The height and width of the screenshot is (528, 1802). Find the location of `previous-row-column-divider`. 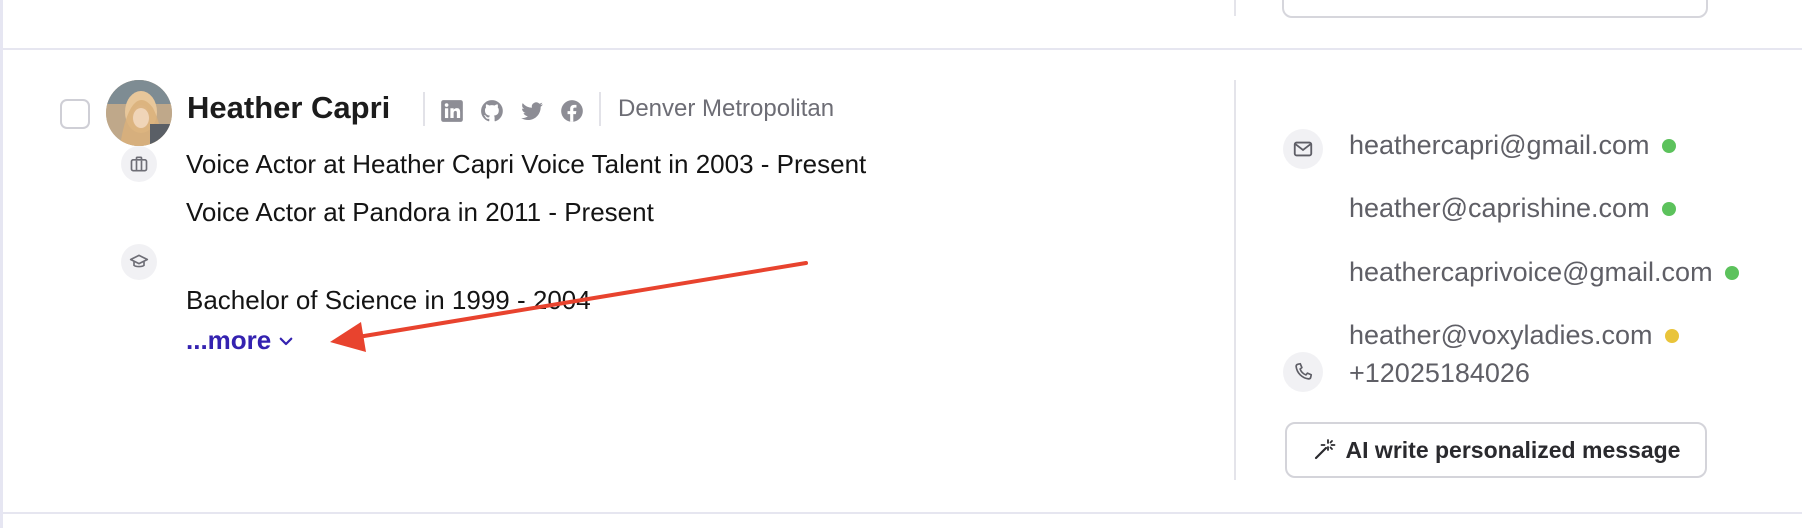

previous-row-column-divider is located at coordinates (1235, 8).